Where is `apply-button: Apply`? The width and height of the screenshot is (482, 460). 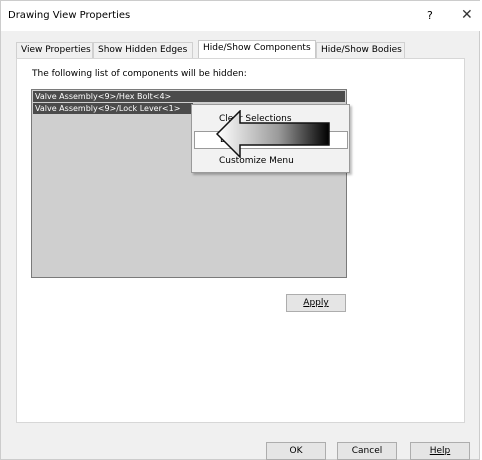
apply-button: Apply is located at coordinates (316, 303).